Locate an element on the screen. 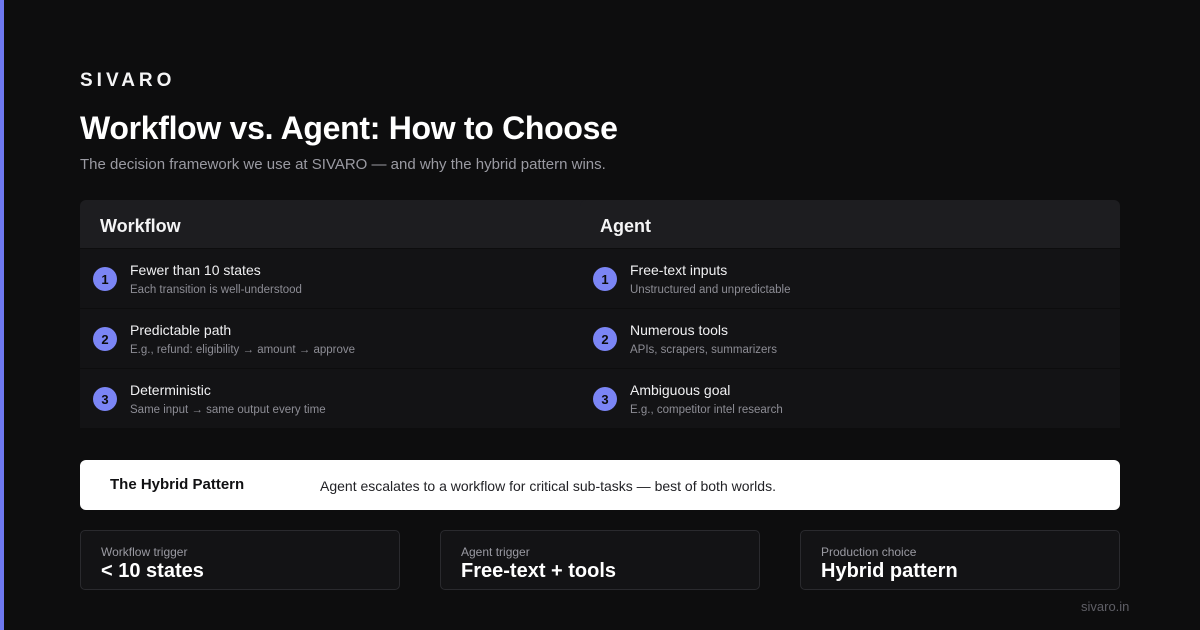 The image size is (1200, 630). page-title: Workflow vs. Agent: How to Choose is located at coordinates (349, 128).